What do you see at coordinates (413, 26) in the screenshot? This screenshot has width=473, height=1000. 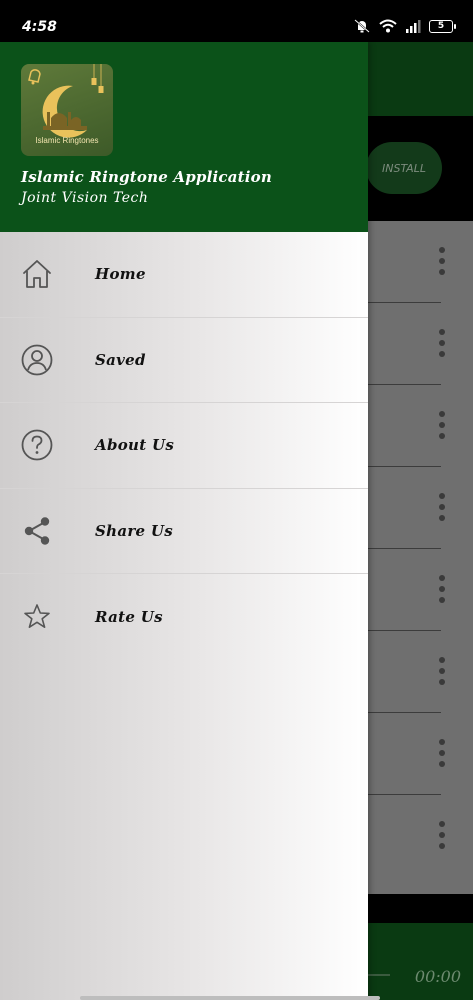 I see `signal-icon` at bounding box center [413, 26].